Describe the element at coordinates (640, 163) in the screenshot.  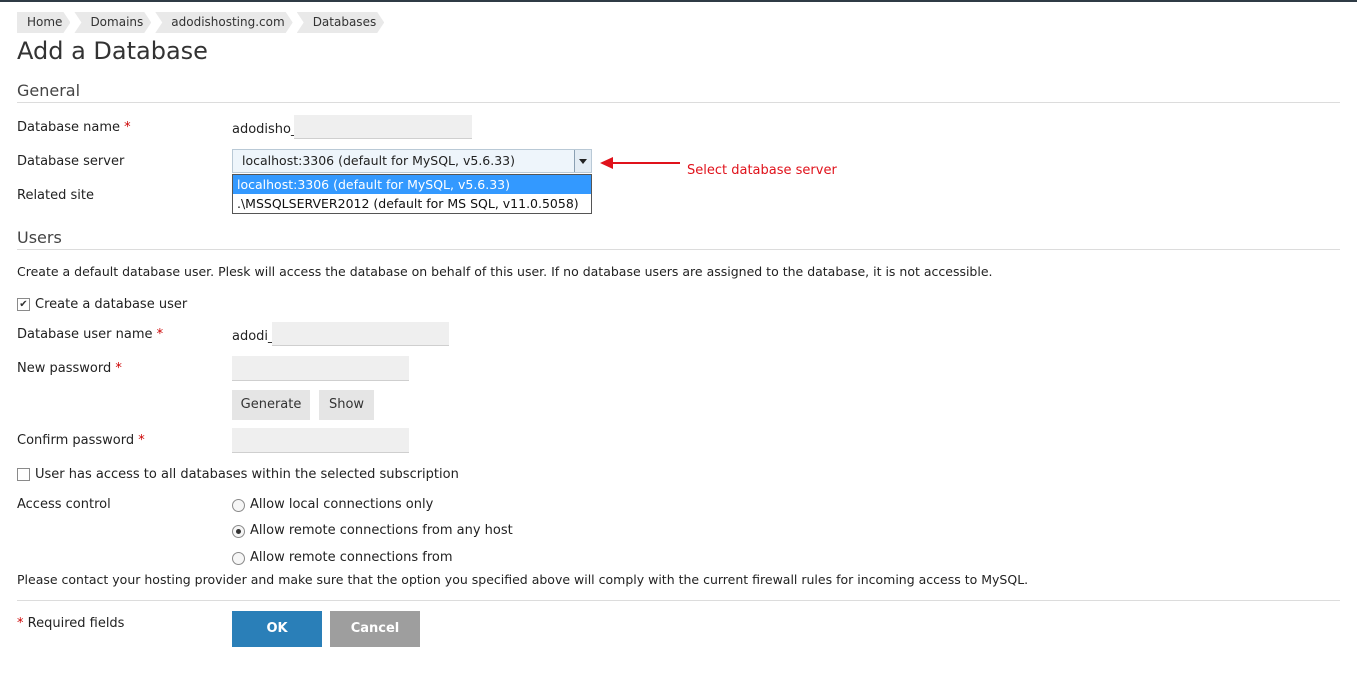
I see `annotation-arrow-icon` at that location.